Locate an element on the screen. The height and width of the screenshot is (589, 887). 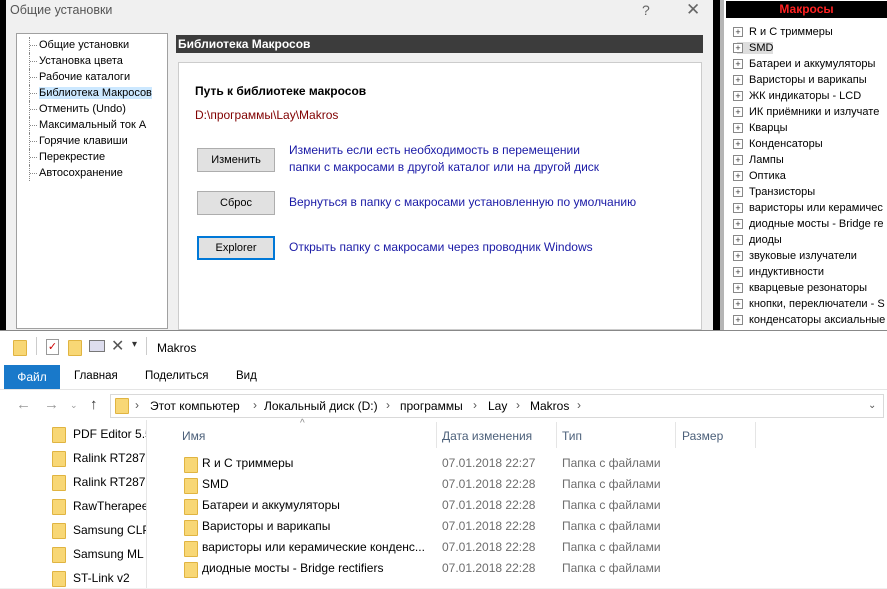
address-dropdown-icon: ⌄ is located at coordinates (872, 405).